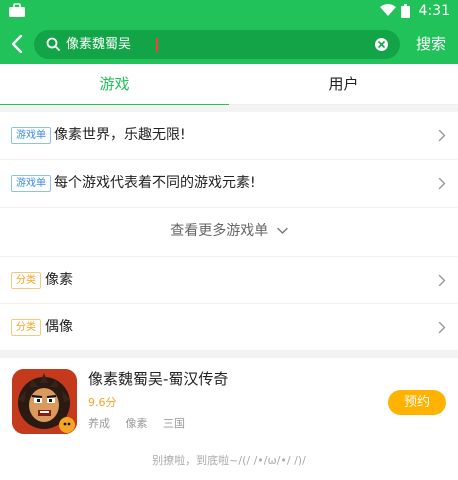 This screenshot has width=458, height=480. I want to click on game-list-item: 游戏单 像素世界，乐趣无限!, so click(229, 136).